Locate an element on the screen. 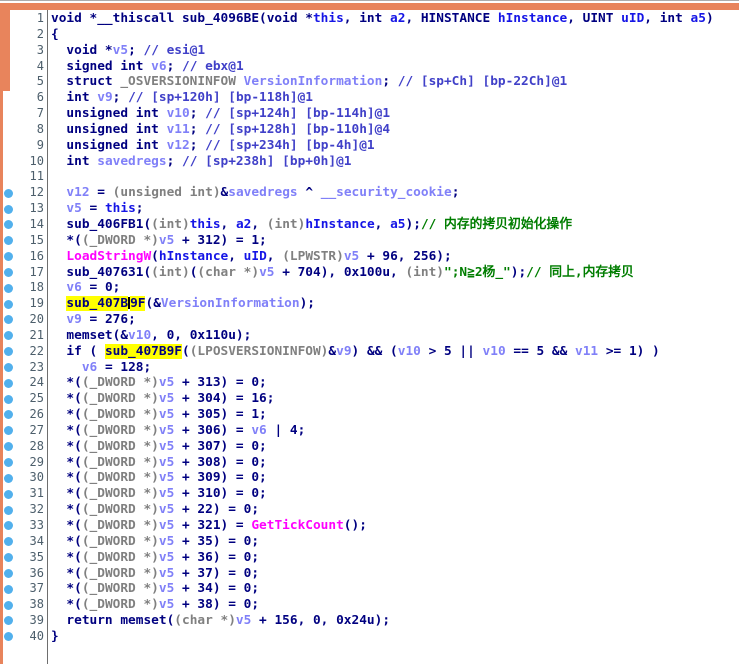 This screenshot has height=664, width=739. code-line: 11 is located at coordinates (369, 177).